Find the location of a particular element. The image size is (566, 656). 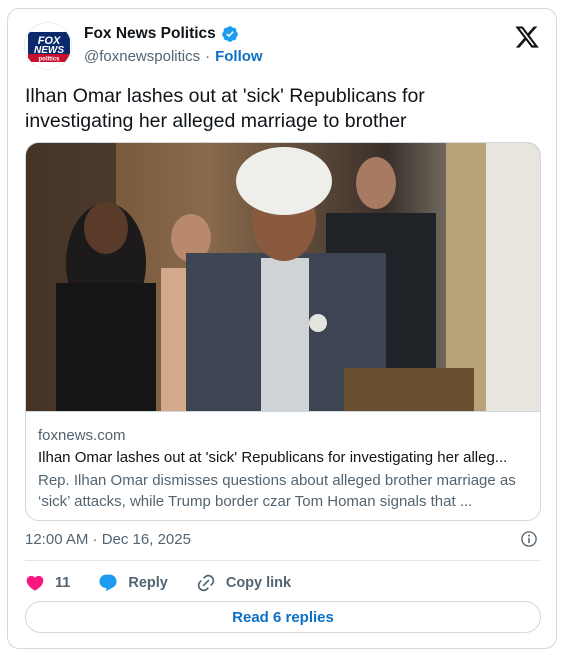

x-logo-icon is located at coordinates (527, 37).